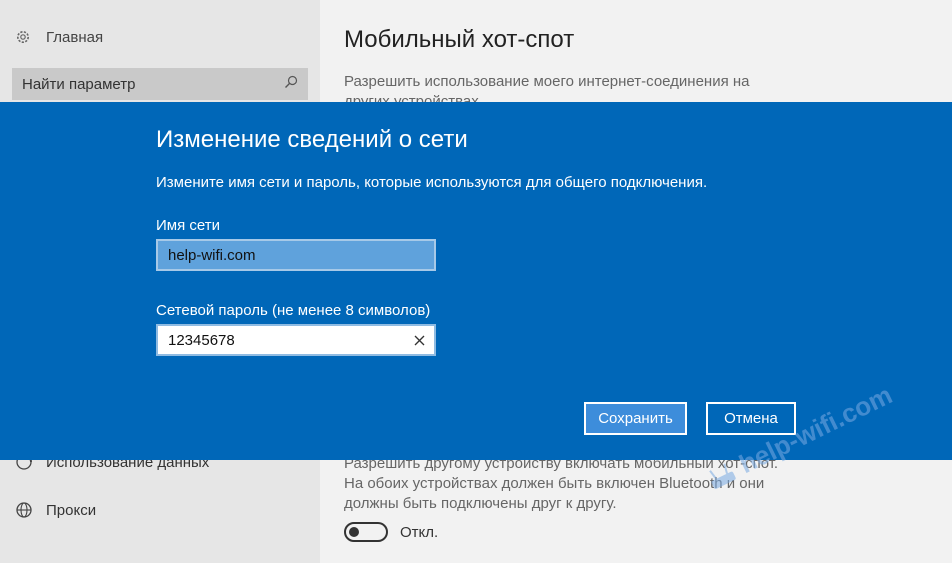 The image size is (952, 563). Describe the element at coordinates (24, 510) in the screenshot. I see `globe-icon` at that location.